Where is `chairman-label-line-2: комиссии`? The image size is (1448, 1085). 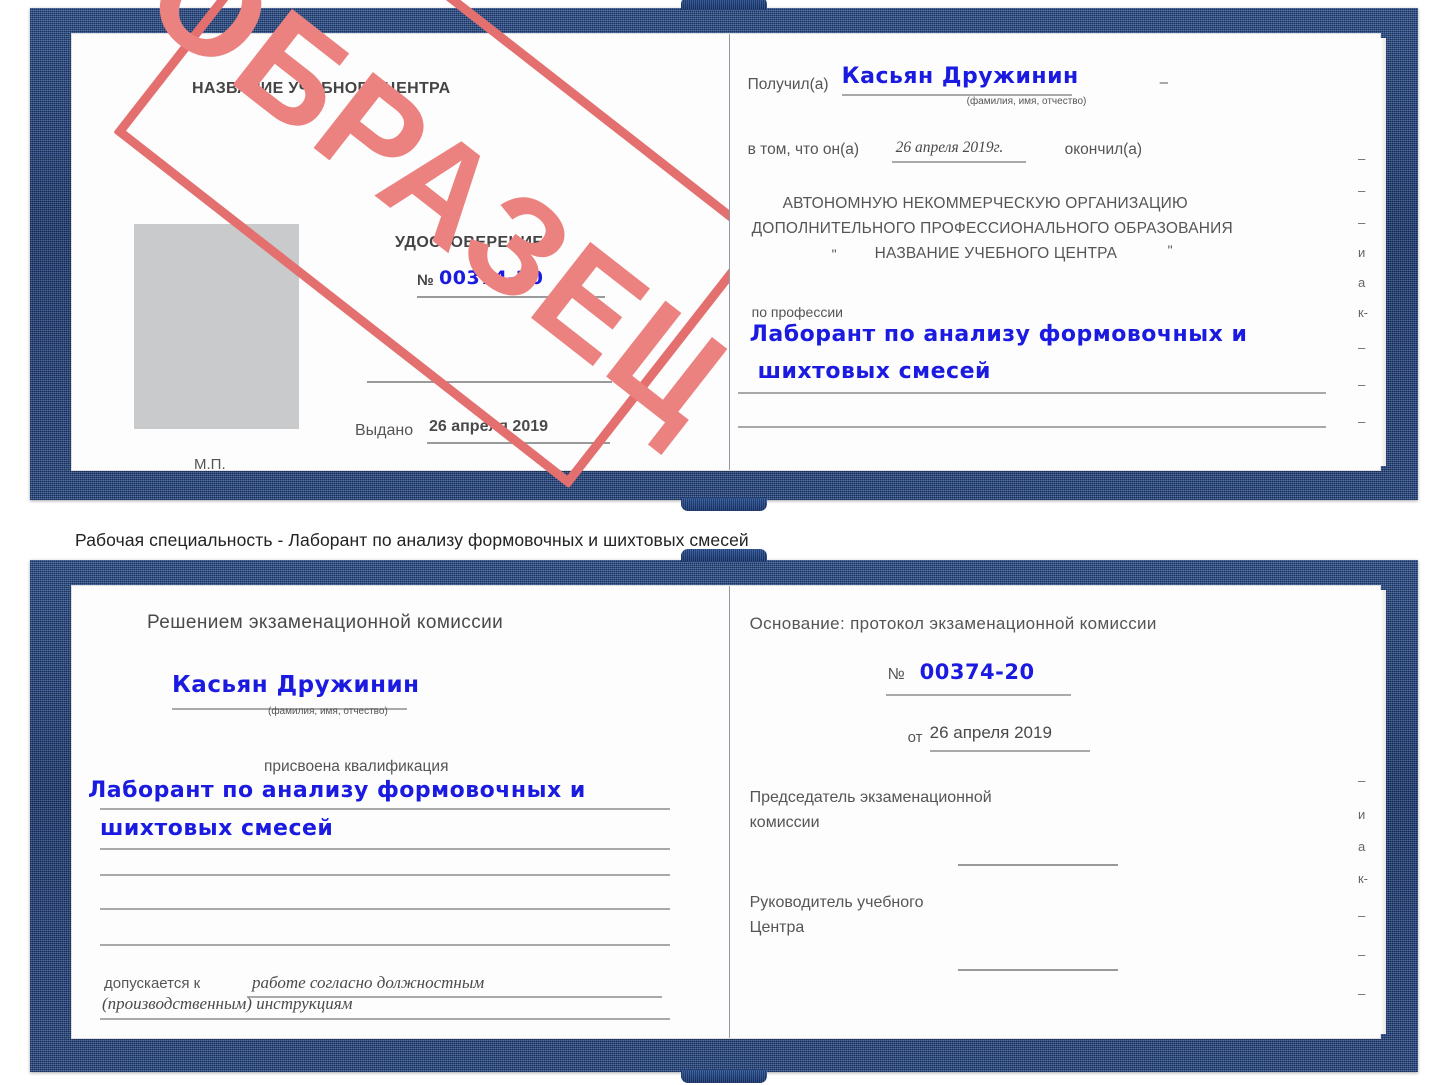 chairman-label-line-2: комиссии is located at coordinates (784, 822).